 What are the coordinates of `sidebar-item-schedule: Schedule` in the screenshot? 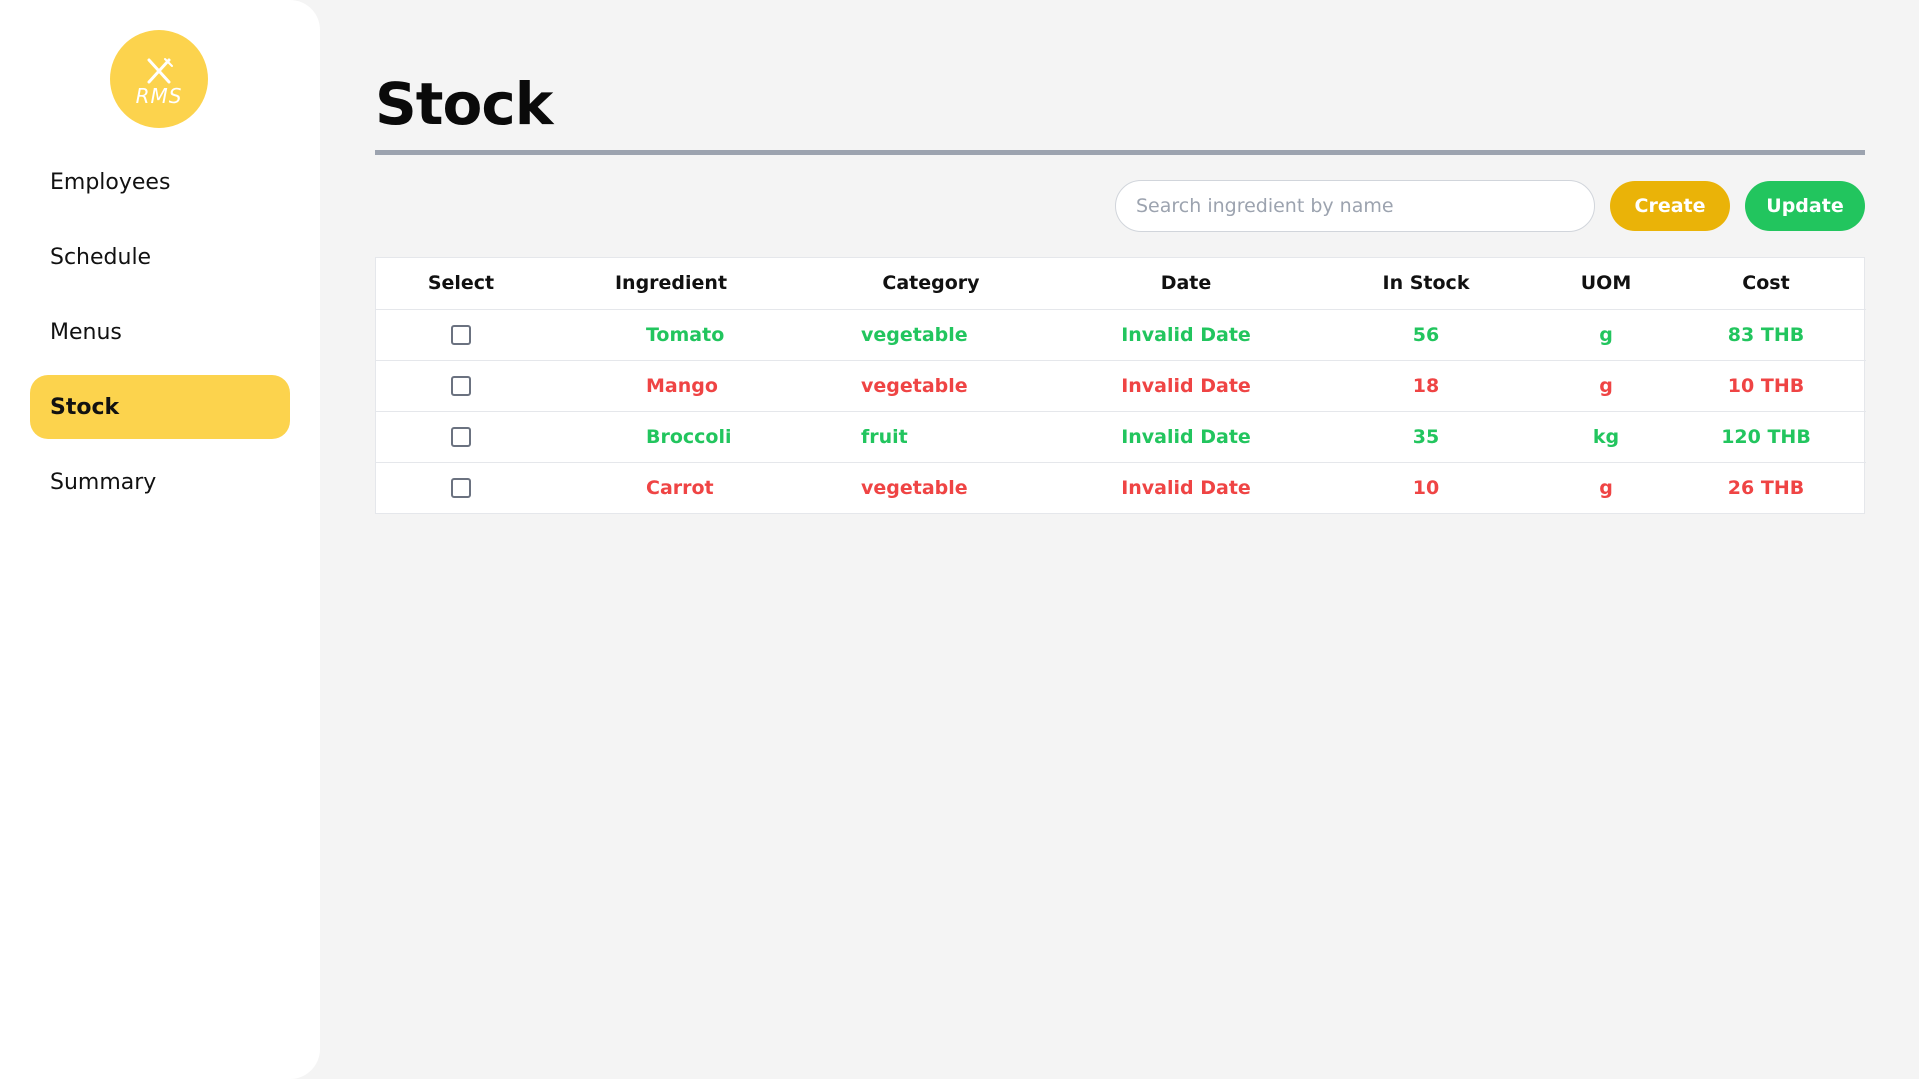 It's located at (160, 257).